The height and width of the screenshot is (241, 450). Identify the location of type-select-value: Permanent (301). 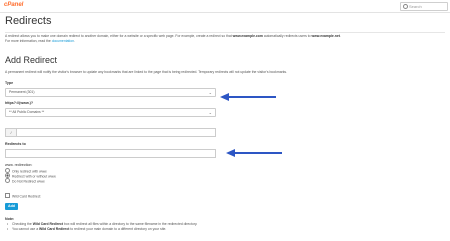
(22, 92).